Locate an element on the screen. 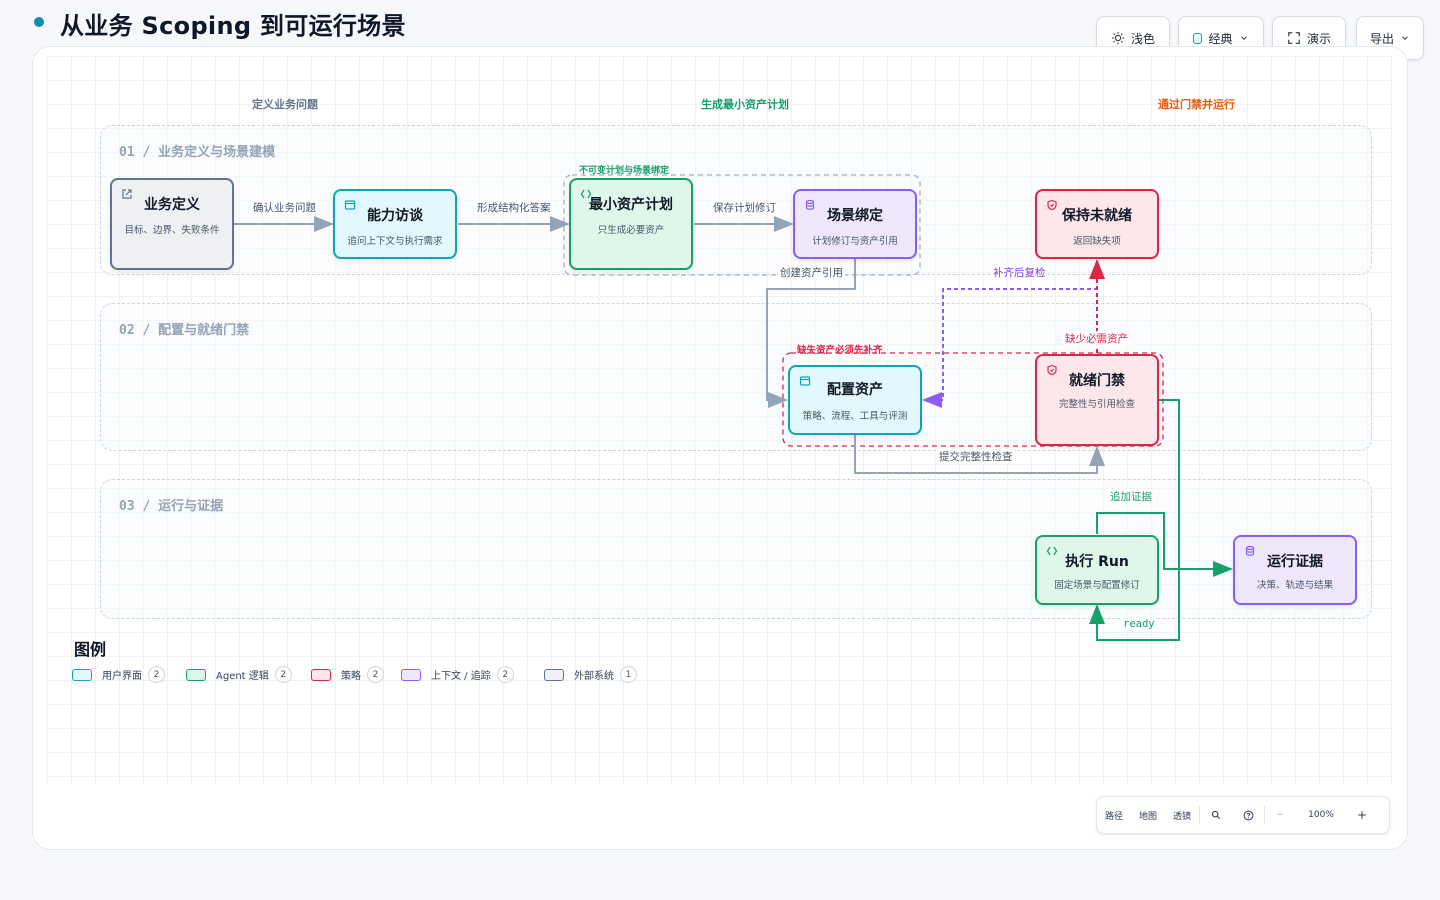  plan-group-label: 不可变计划与场景绑定 is located at coordinates (624, 171).